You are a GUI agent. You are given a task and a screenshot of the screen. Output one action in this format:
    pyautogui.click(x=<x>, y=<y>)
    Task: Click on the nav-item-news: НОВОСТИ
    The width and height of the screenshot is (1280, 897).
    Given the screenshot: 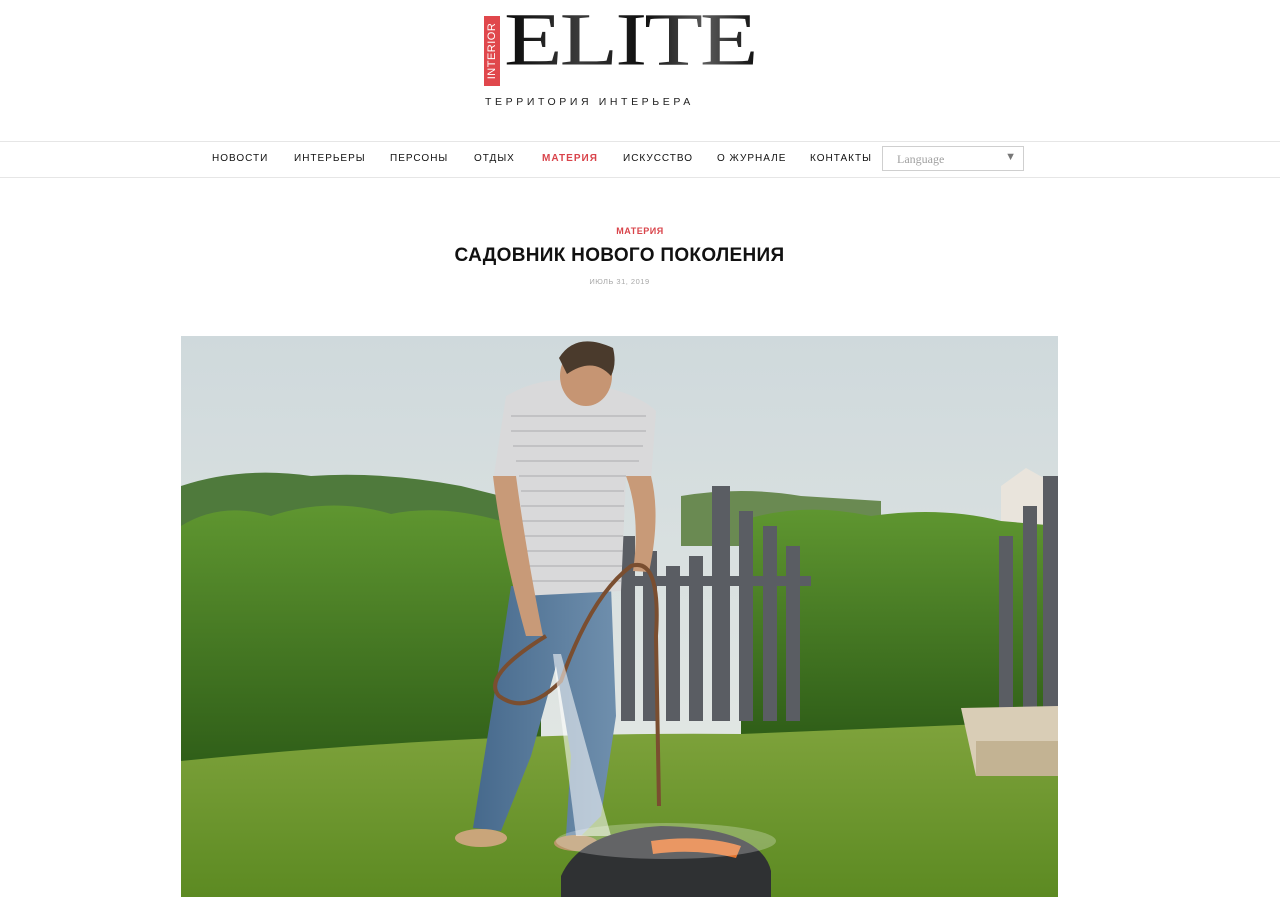 What is the action you would take?
    pyautogui.click(x=240, y=158)
    